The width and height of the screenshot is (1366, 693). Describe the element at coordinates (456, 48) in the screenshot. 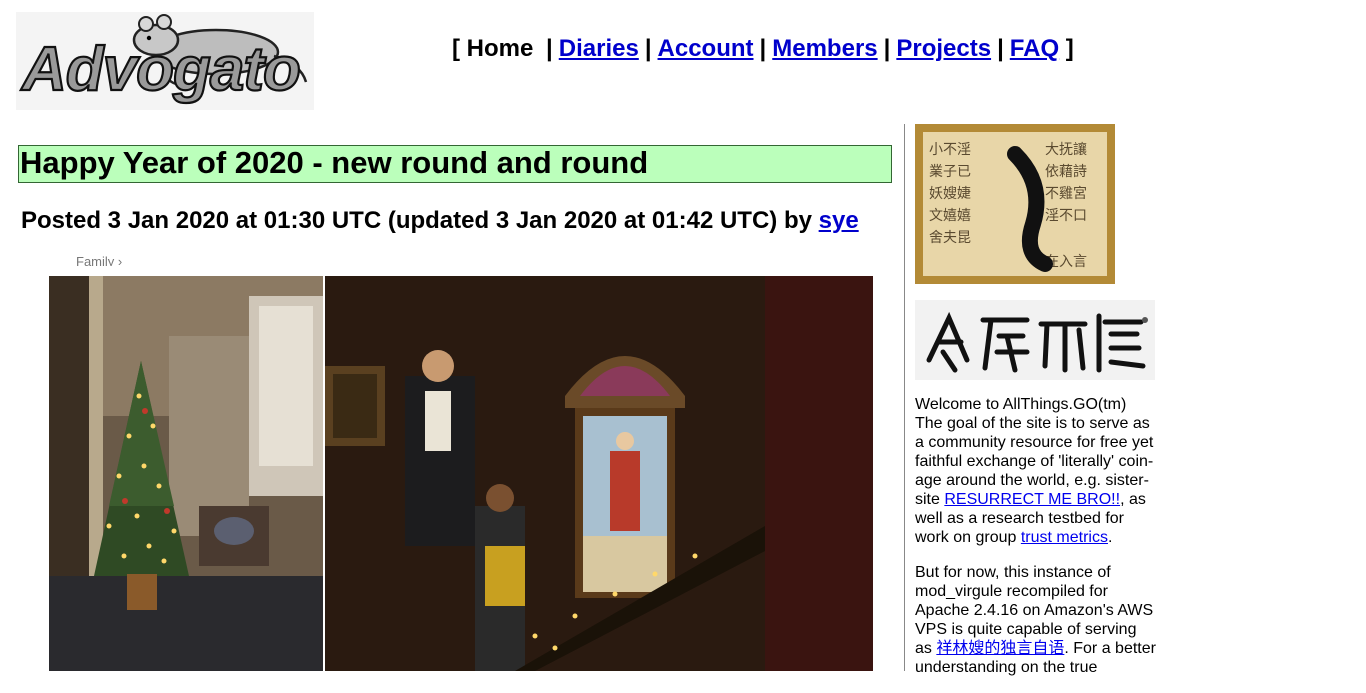

I see `nav-open-bracket: [` at that location.